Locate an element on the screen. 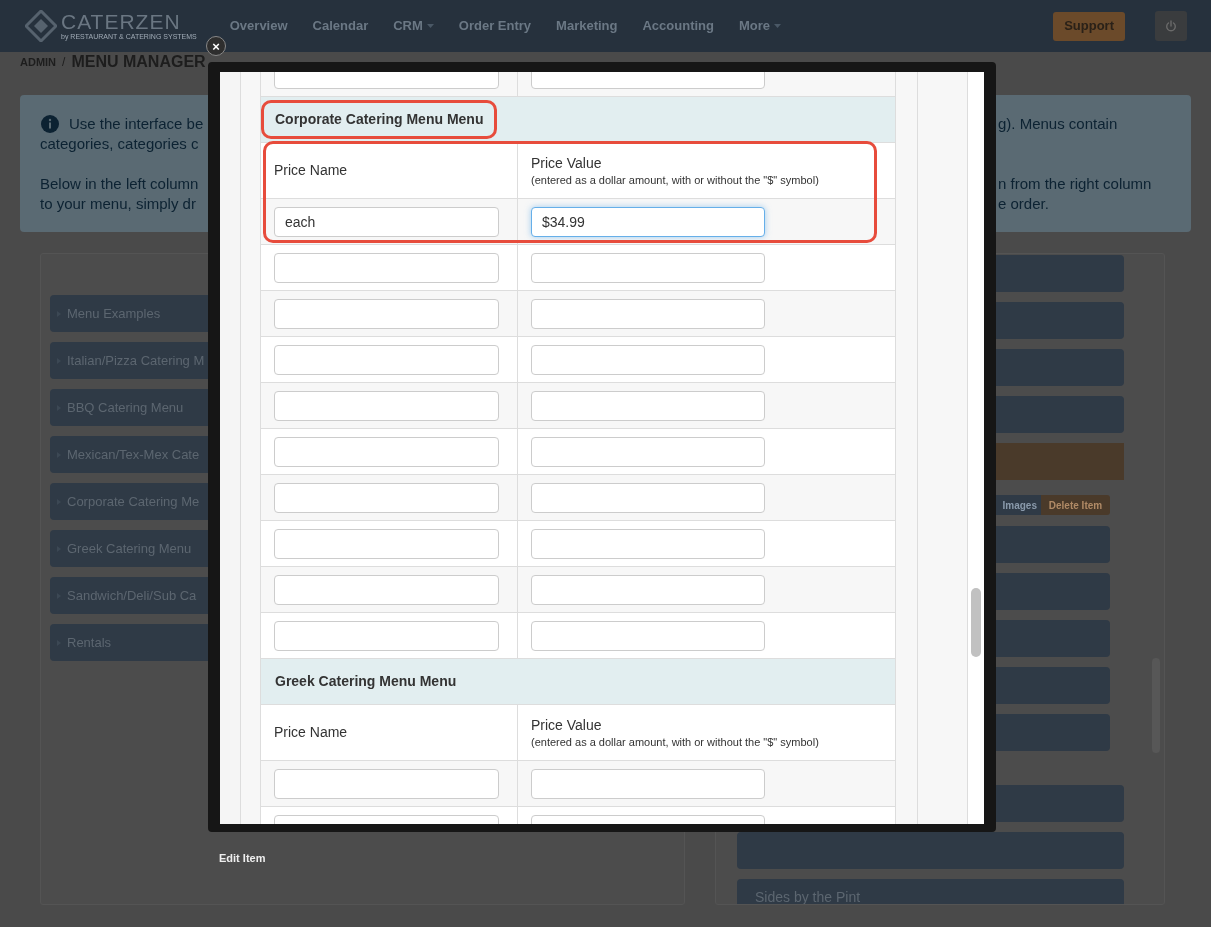 This screenshot has width=1211, height=927. support-button: Support is located at coordinates (1089, 26).